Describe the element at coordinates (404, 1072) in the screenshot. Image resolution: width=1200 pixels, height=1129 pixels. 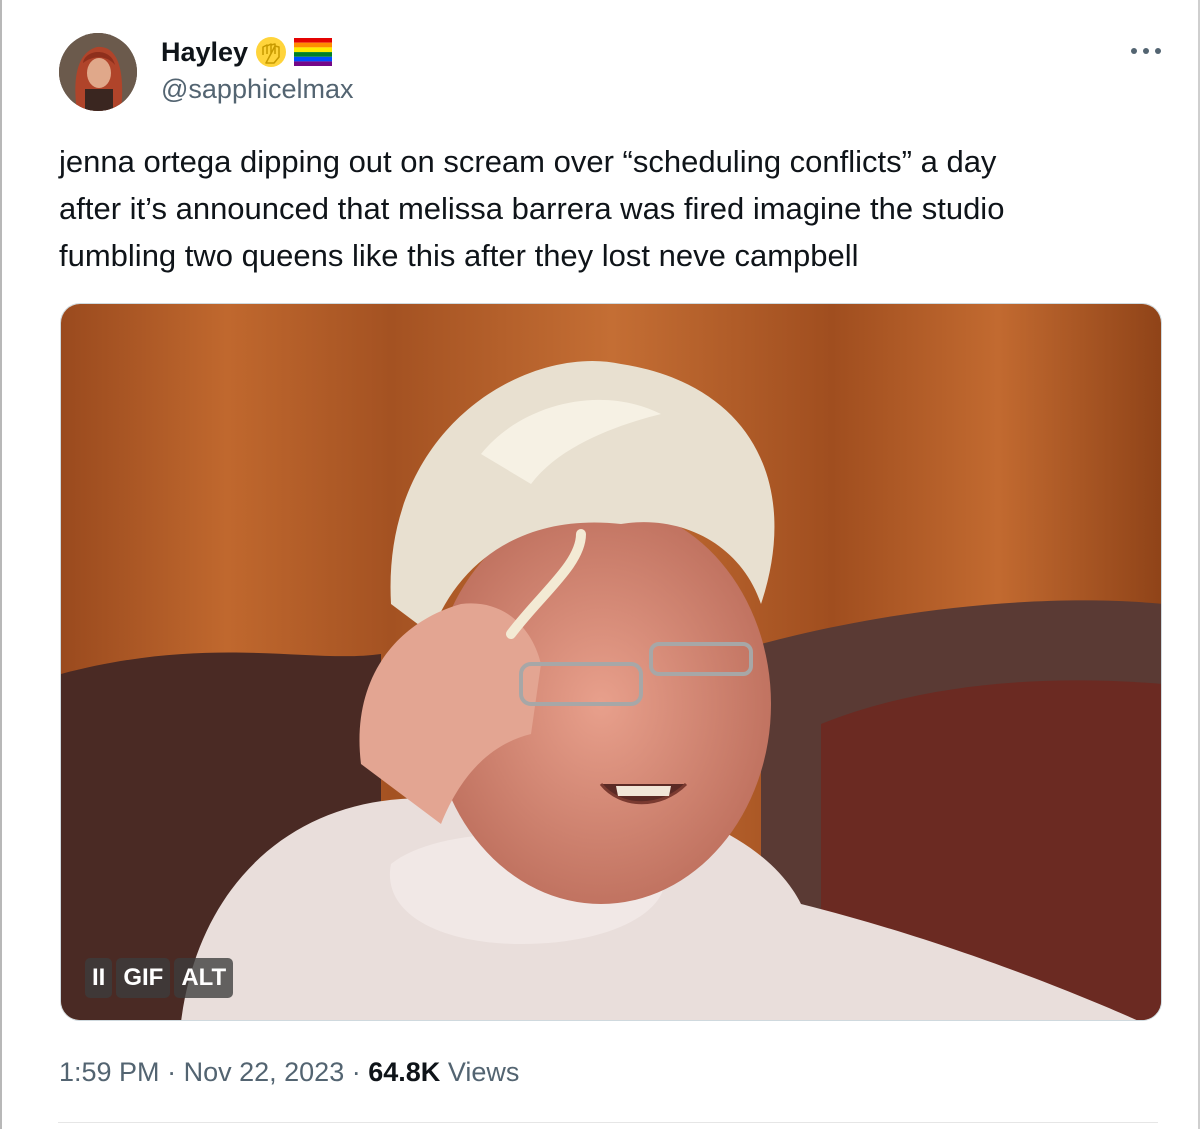
I see `views-count: 64.8K` at that location.